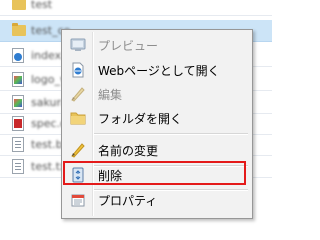  I want to click on menu-item-preview: プレビュー, so click(157, 45).